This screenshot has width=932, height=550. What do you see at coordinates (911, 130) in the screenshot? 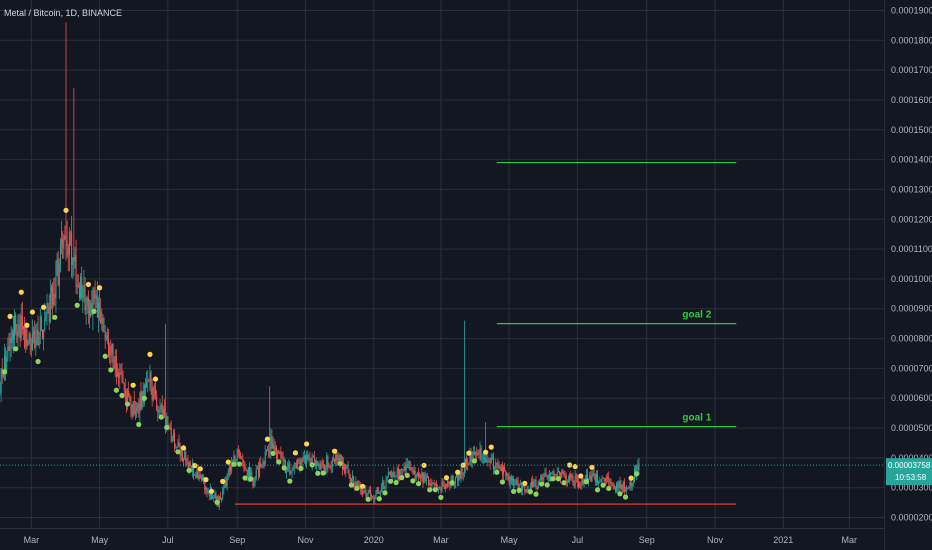
I see `y-tick-label: 0.00015000` at bounding box center [911, 130].